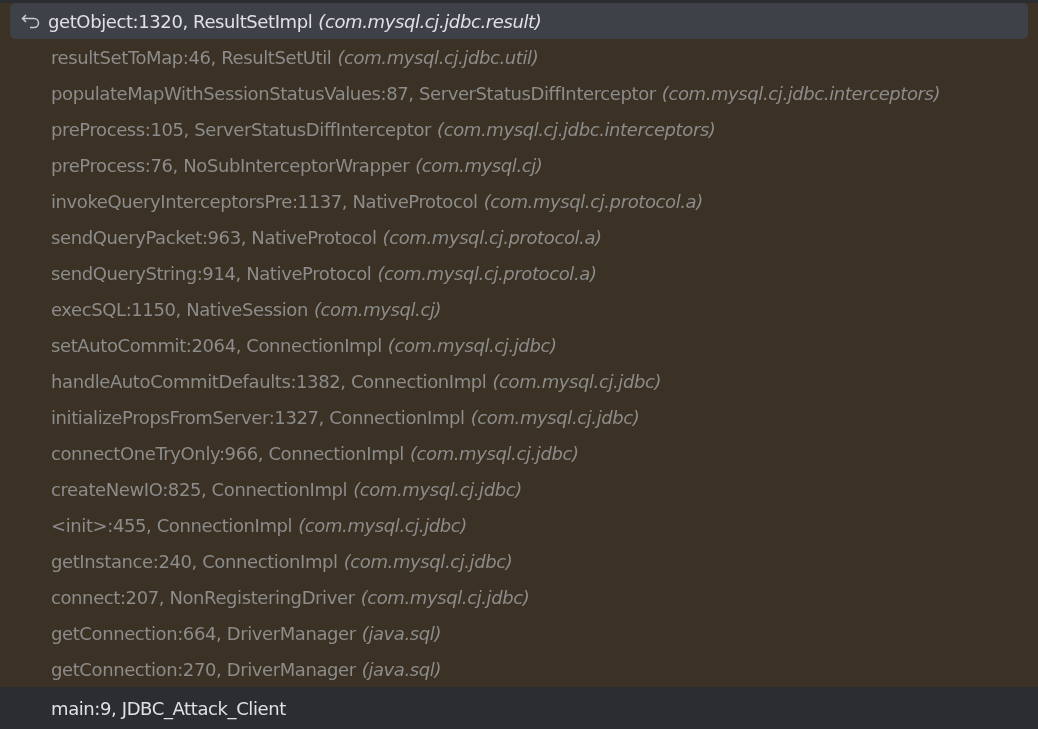 This screenshot has height=729, width=1038. What do you see at coordinates (241, 129) in the screenshot?
I see `frame-label: preProcess:105, ServerStatusDiffInterceptor` at bounding box center [241, 129].